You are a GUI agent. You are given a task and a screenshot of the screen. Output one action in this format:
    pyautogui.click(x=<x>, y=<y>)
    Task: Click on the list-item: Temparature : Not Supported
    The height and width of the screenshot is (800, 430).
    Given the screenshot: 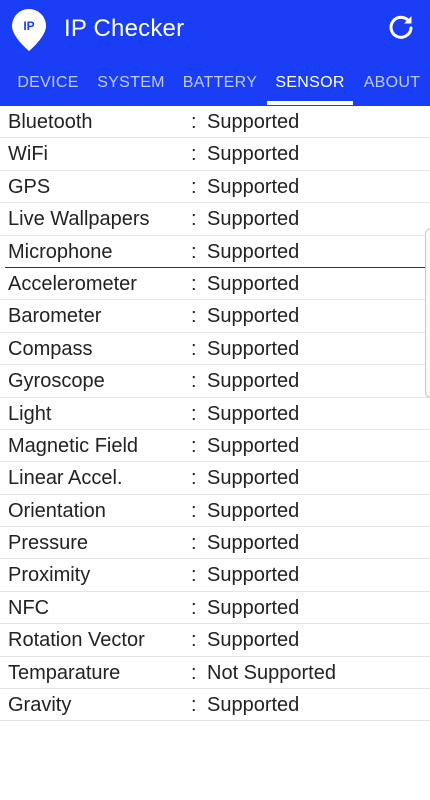 What is the action you would take?
    pyautogui.click(x=215, y=673)
    